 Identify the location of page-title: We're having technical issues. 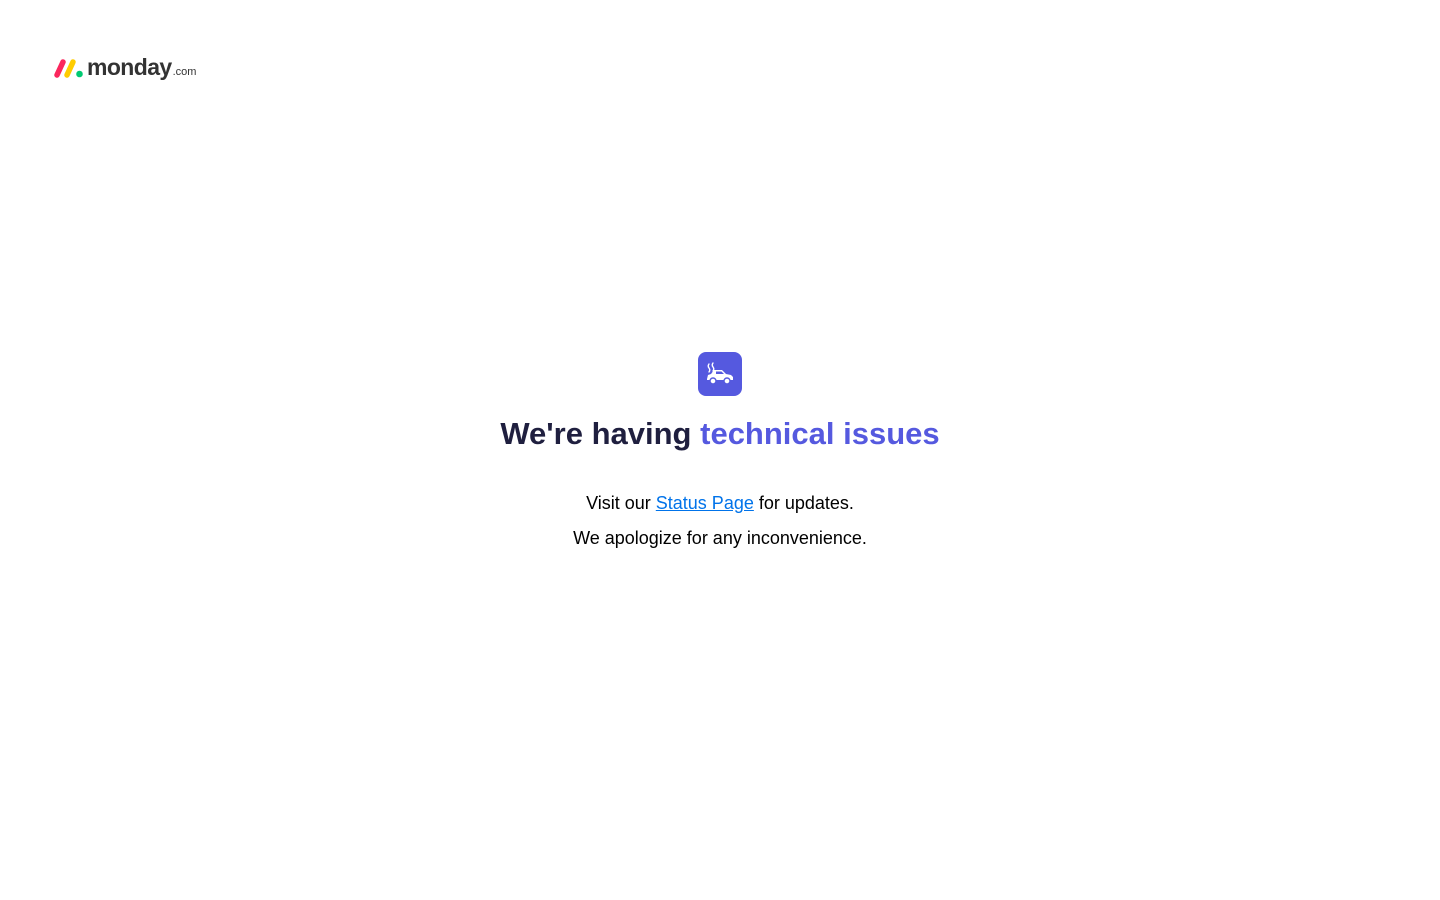
(719, 434).